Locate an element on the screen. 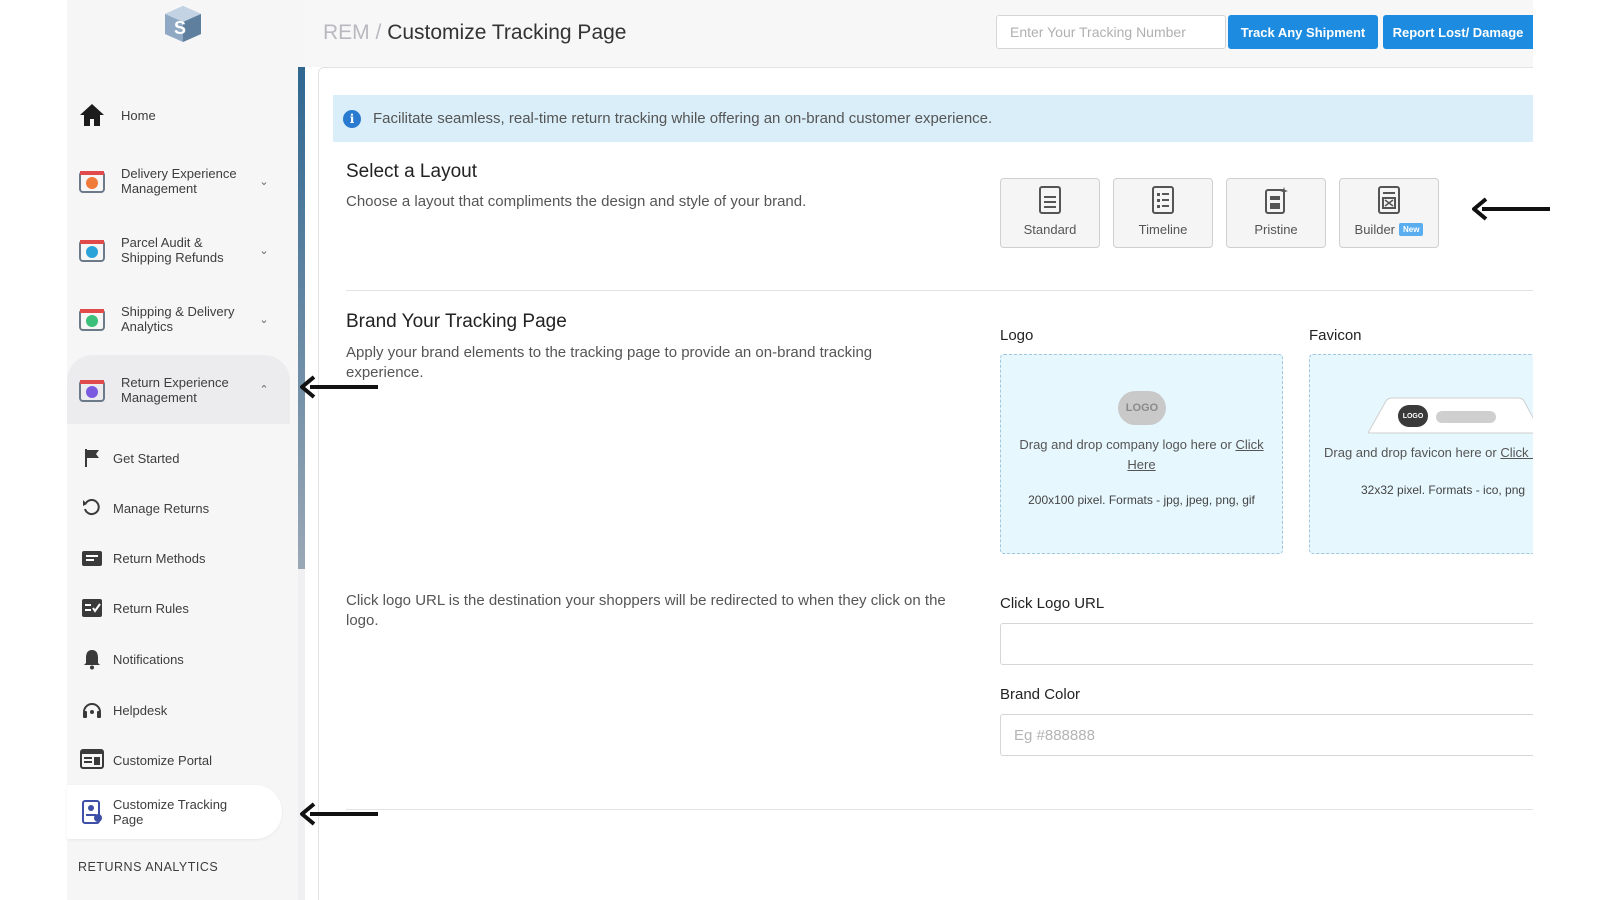  return-experience-icon is located at coordinates (92, 390).